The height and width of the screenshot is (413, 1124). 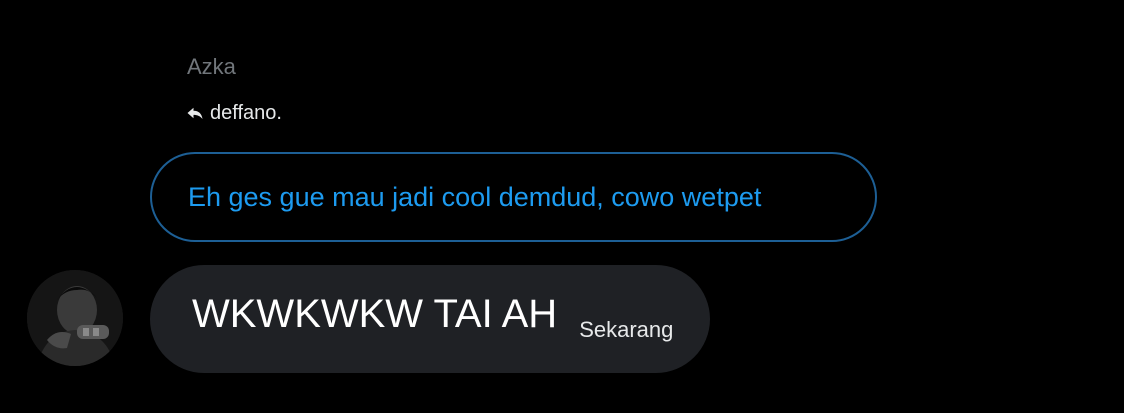 What do you see at coordinates (626, 329) in the screenshot?
I see `message-timestamp: Sekarang` at bounding box center [626, 329].